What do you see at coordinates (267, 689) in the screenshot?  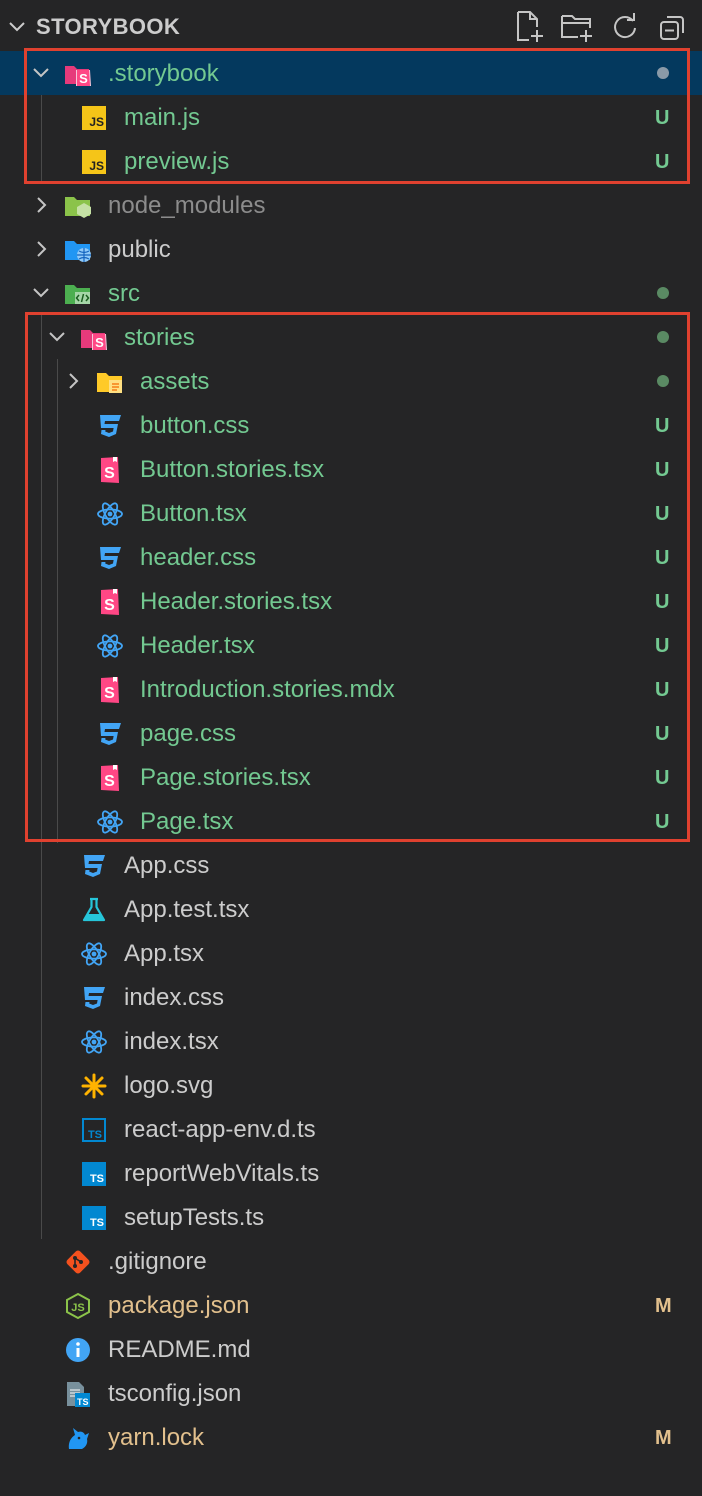 I see `tree-item-label: Introduction.stories.mdx` at bounding box center [267, 689].